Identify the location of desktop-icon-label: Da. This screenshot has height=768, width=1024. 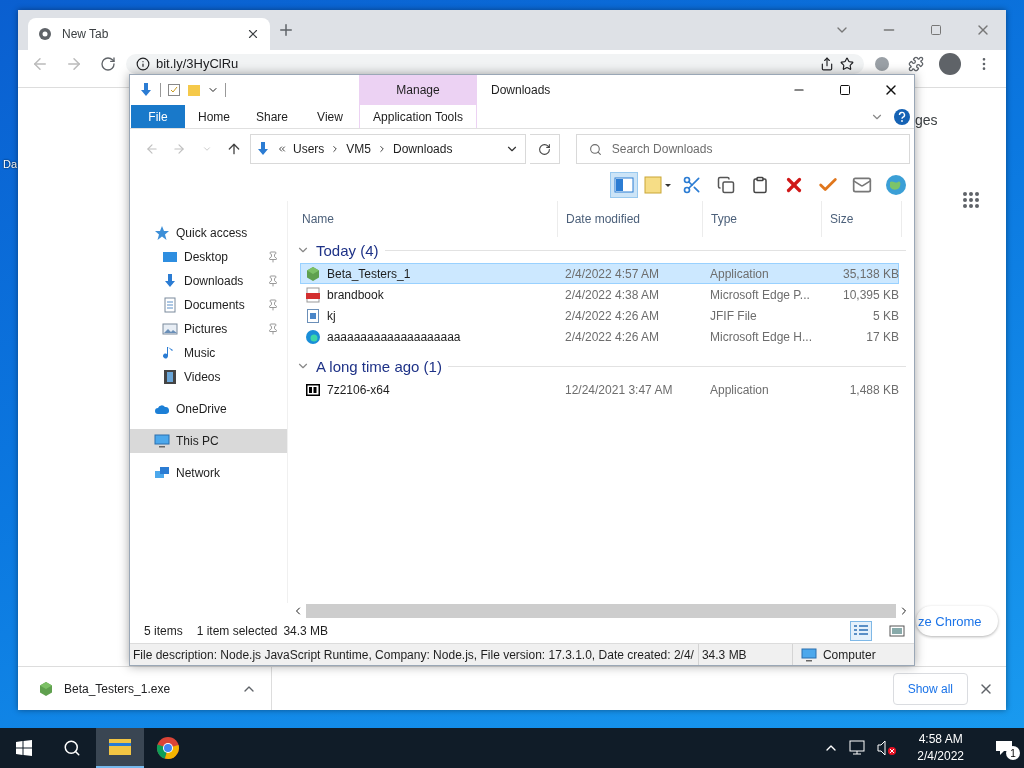
(10, 164).